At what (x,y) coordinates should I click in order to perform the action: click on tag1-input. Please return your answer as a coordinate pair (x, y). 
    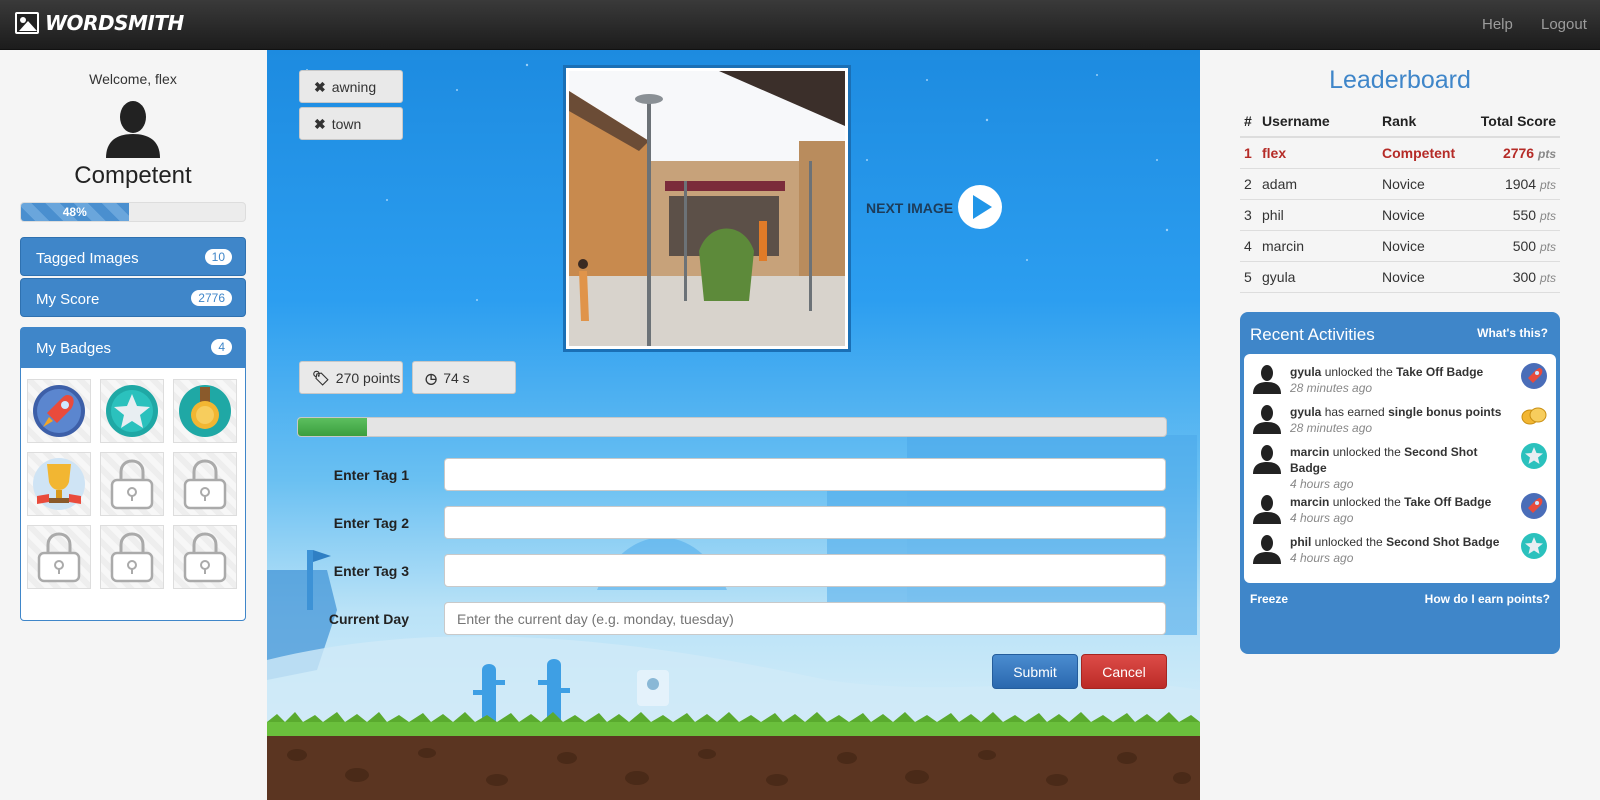
    Looking at the image, I should click on (805, 474).